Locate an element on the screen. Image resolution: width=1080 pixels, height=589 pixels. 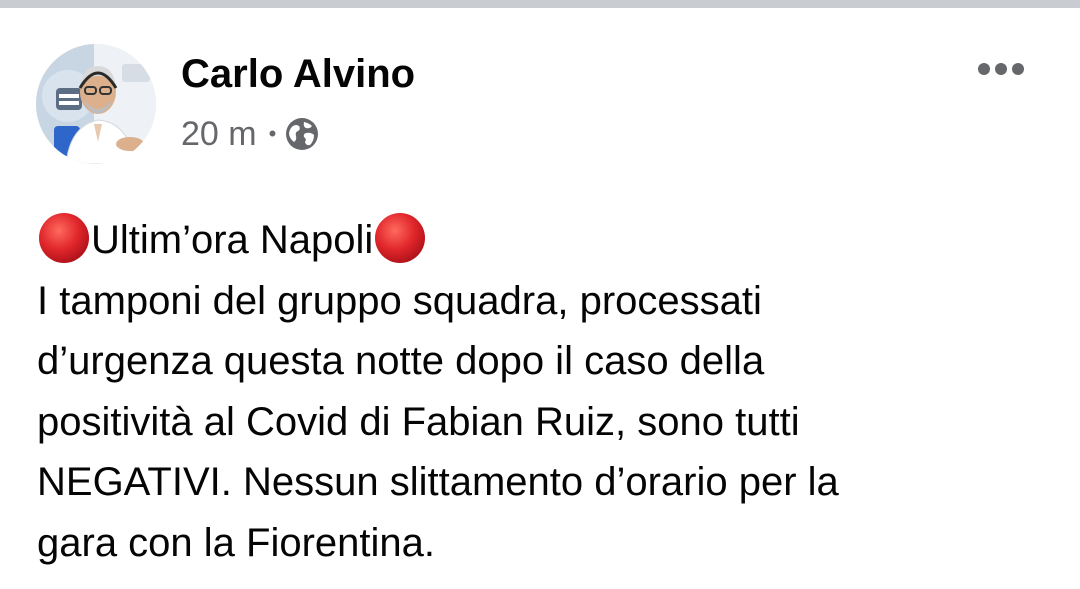
author-name: Carlo Alvino is located at coordinates (298, 74).